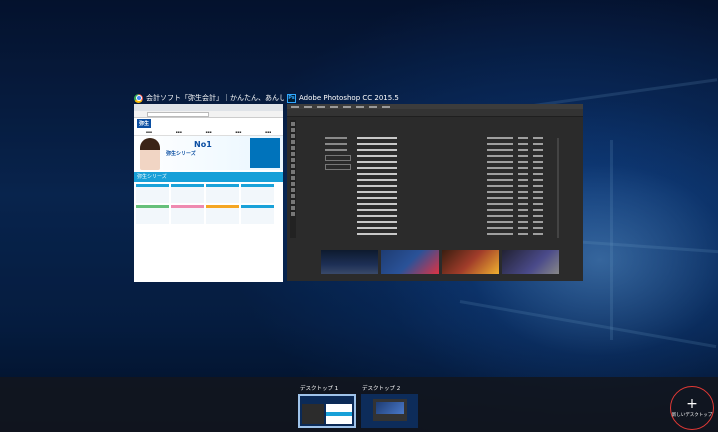 The width and height of the screenshot is (718, 432). Describe the element at coordinates (208, 177) in the screenshot. I see `series-band: 弥生シリーズ` at that location.